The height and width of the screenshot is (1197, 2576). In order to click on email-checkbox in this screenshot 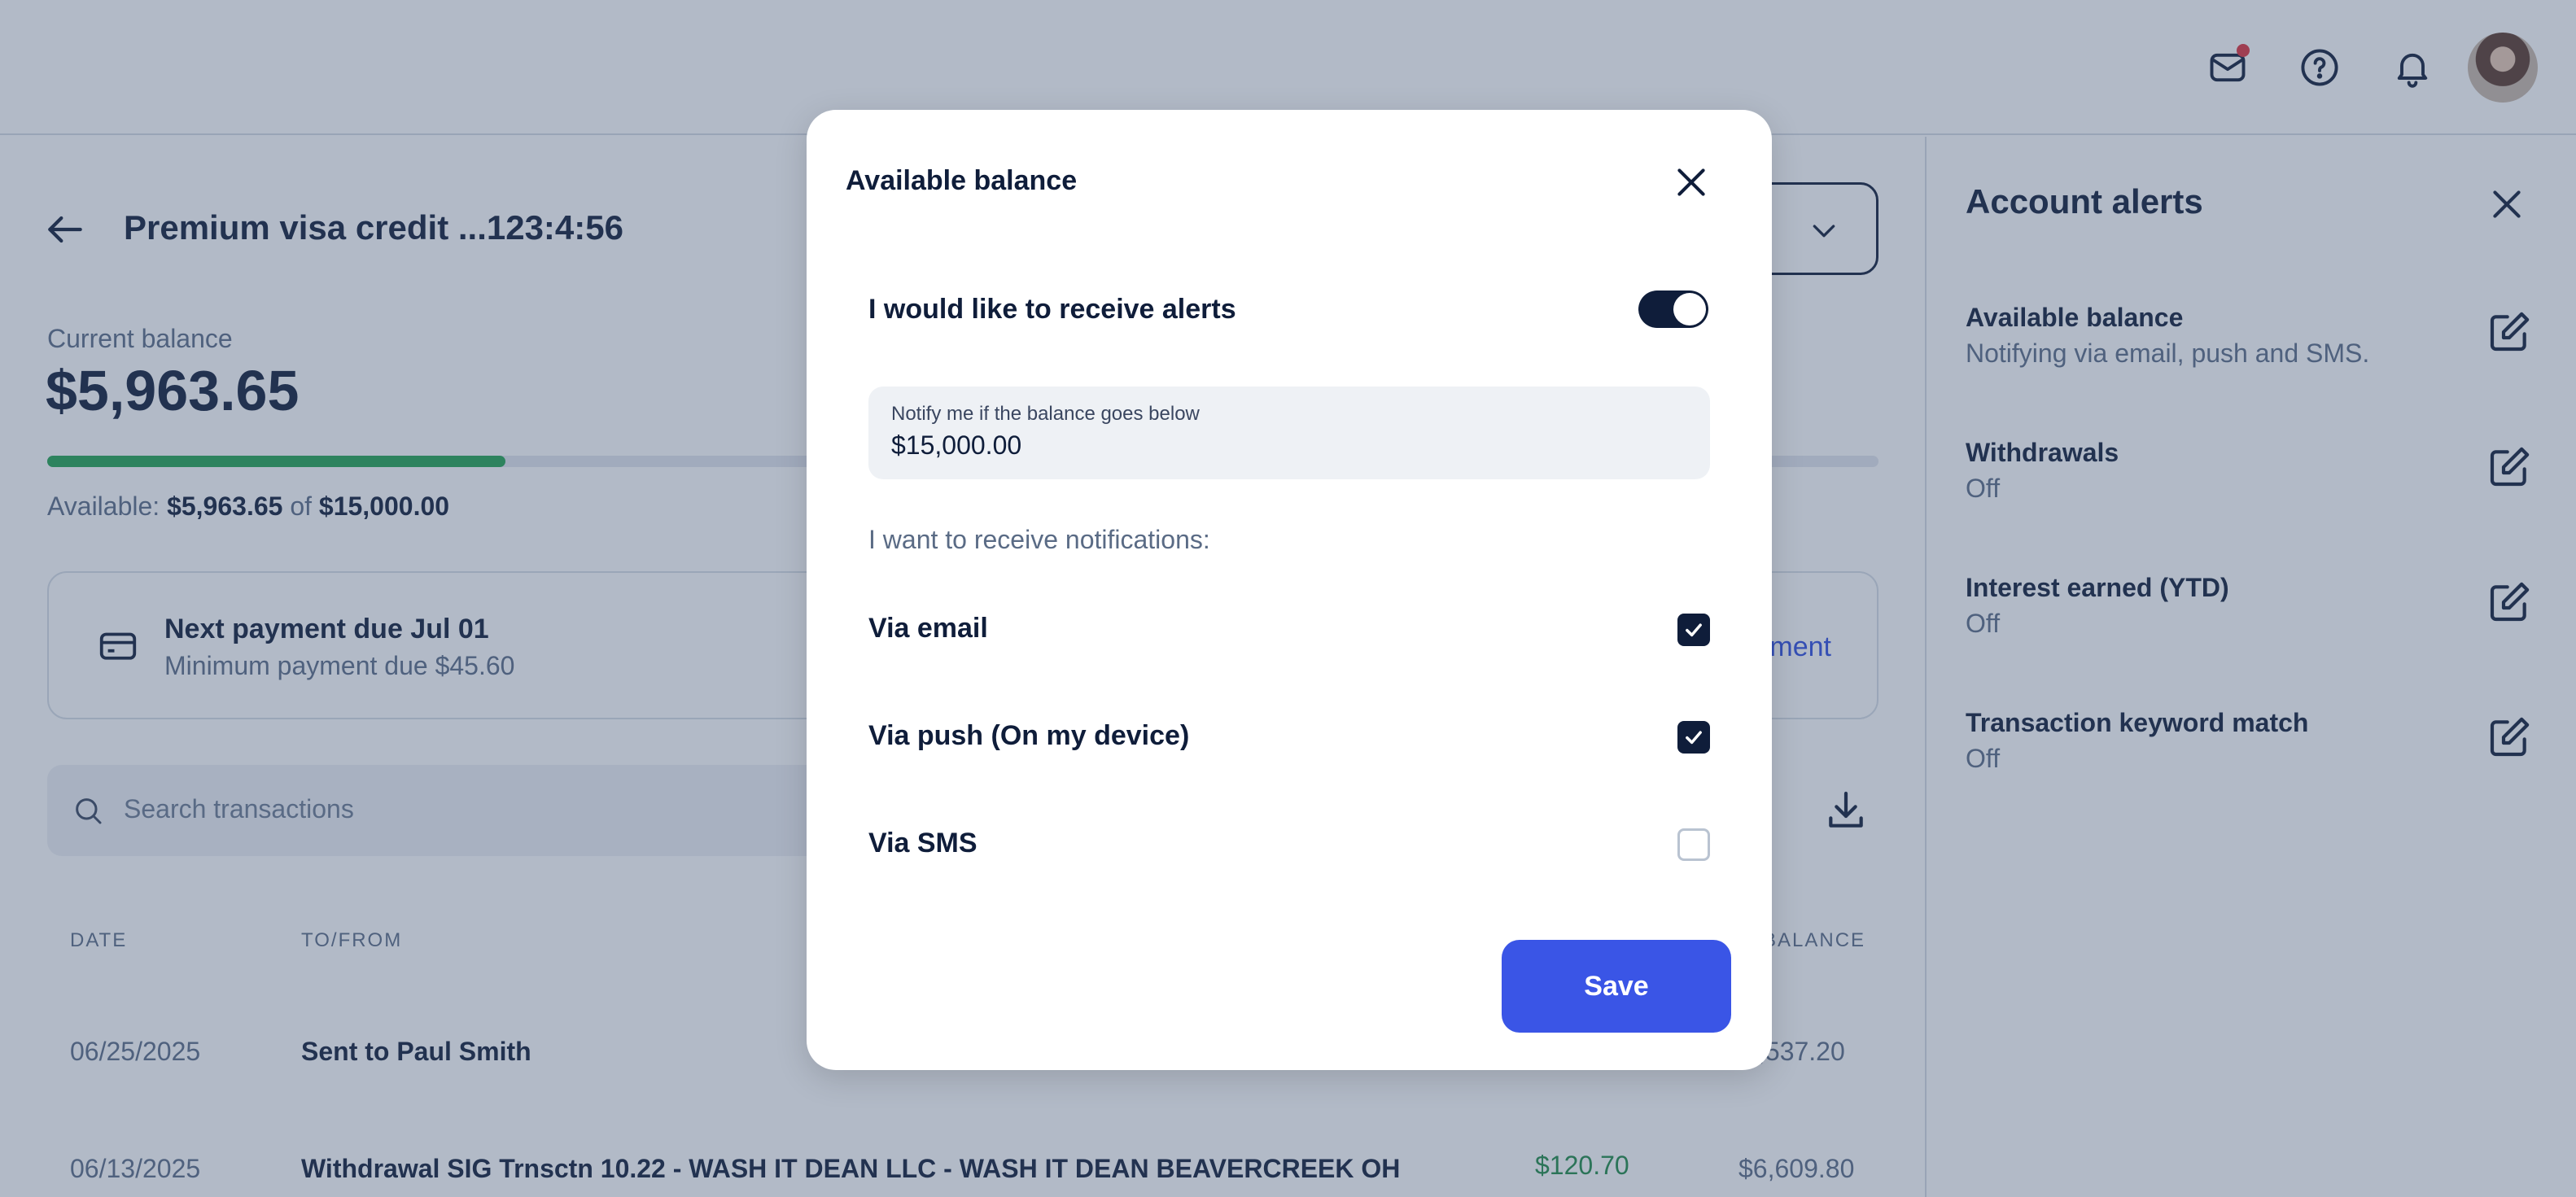, I will do `click(1694, 630)`.